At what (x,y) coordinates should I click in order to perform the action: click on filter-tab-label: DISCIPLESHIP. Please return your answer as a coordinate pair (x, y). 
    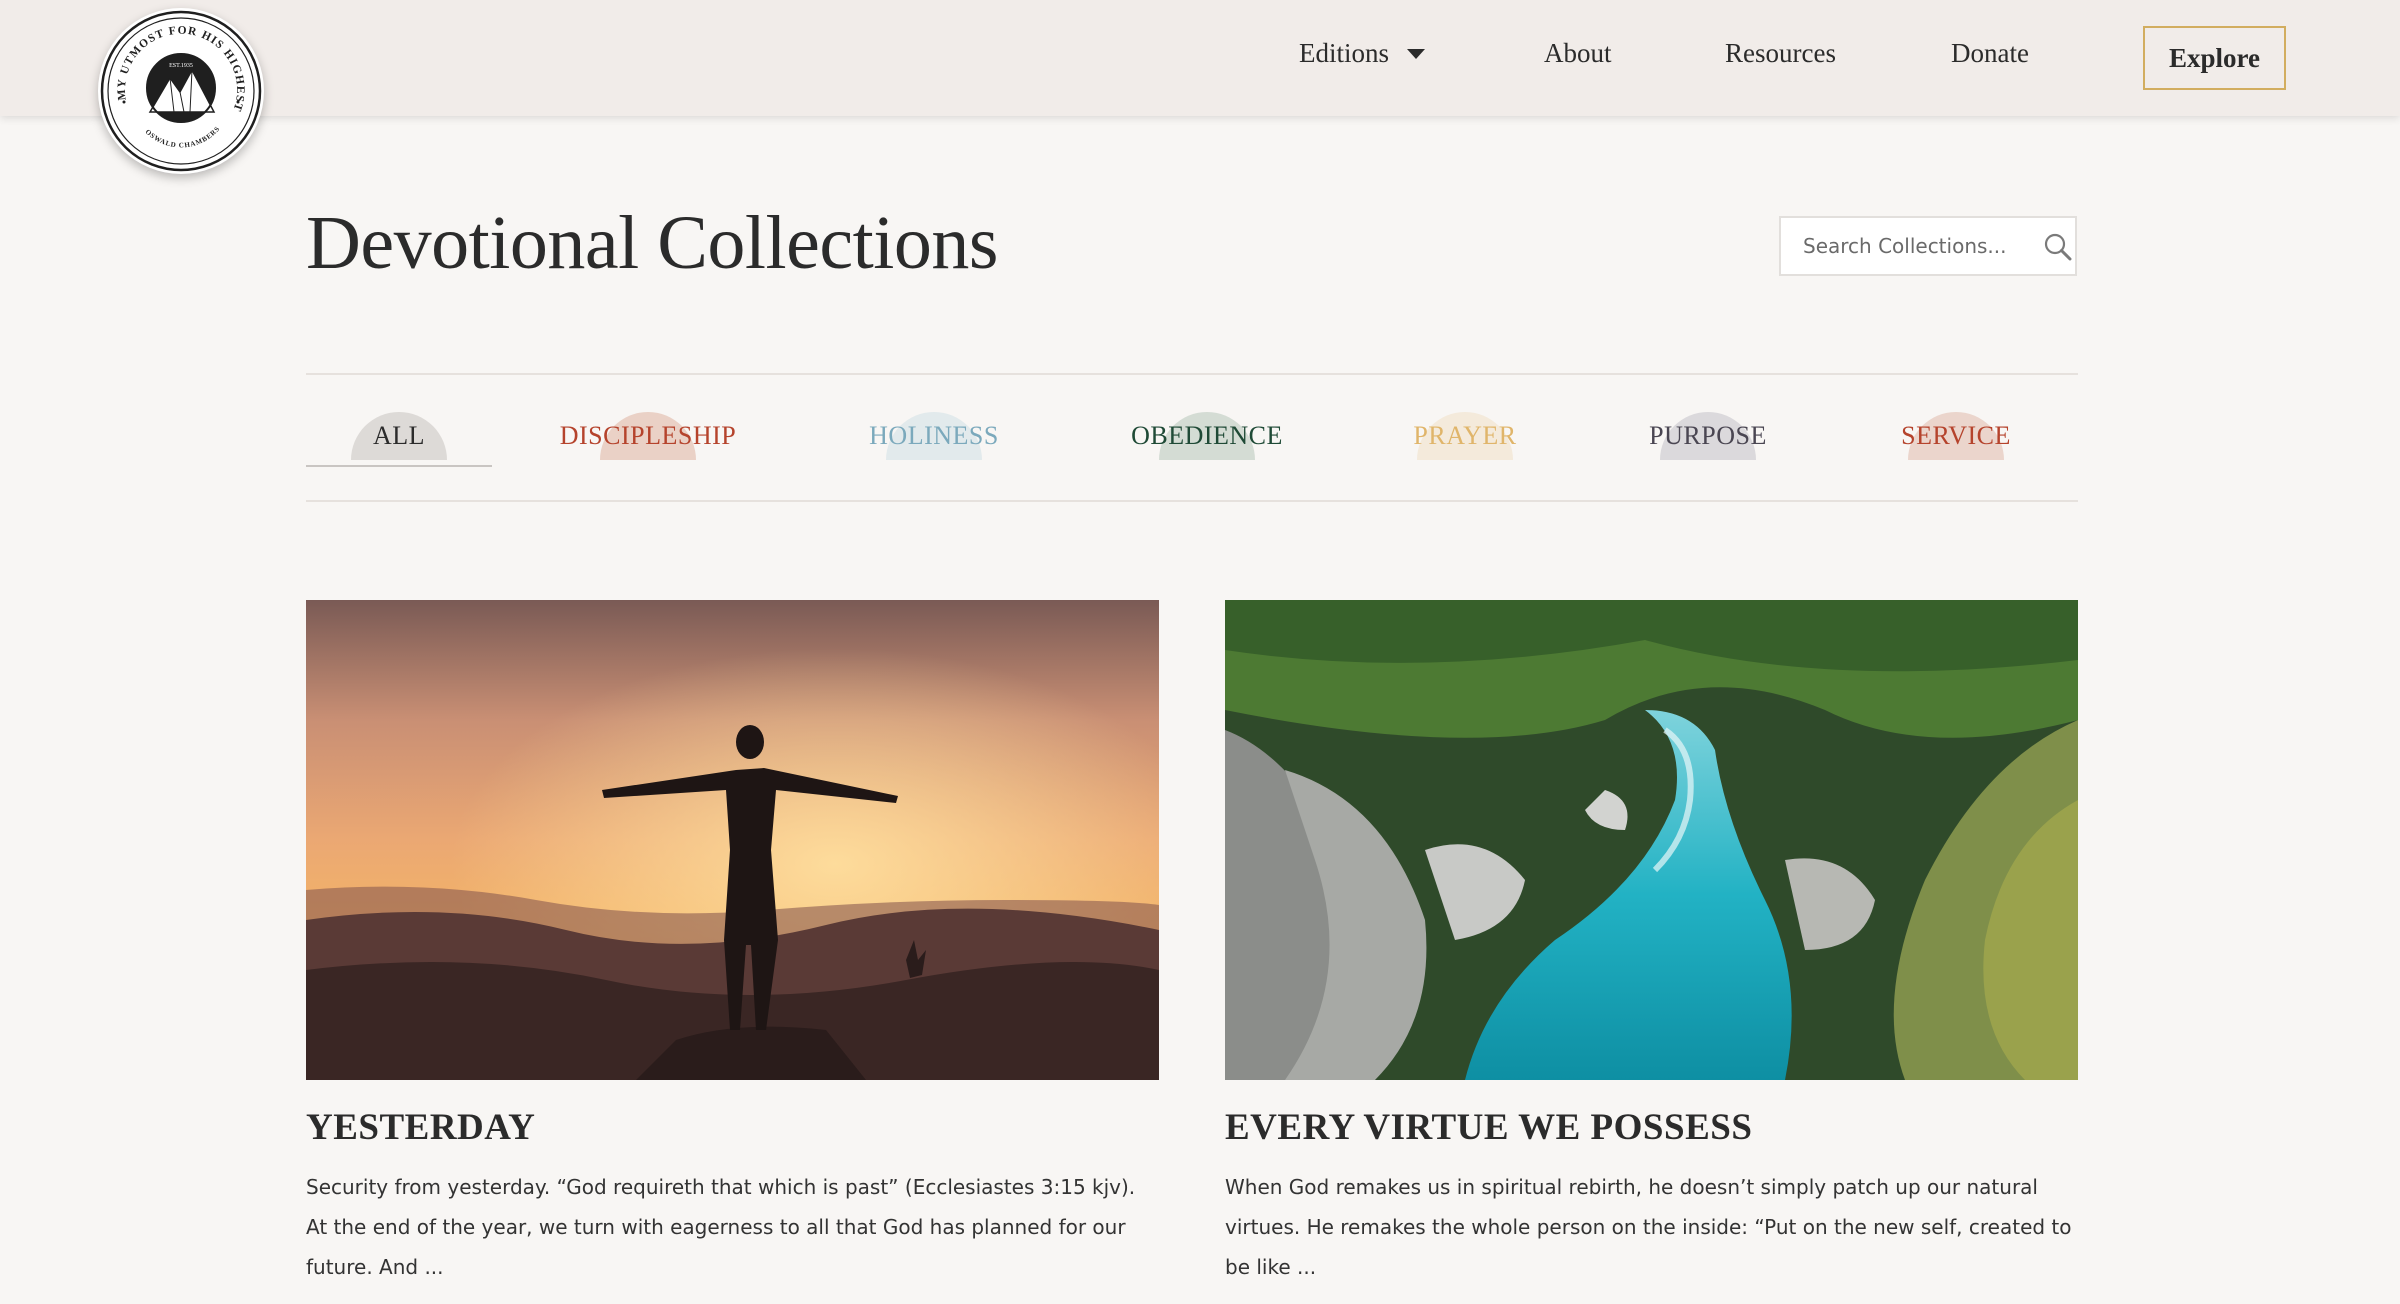
    Looking at the image, I should click on (648, 435).